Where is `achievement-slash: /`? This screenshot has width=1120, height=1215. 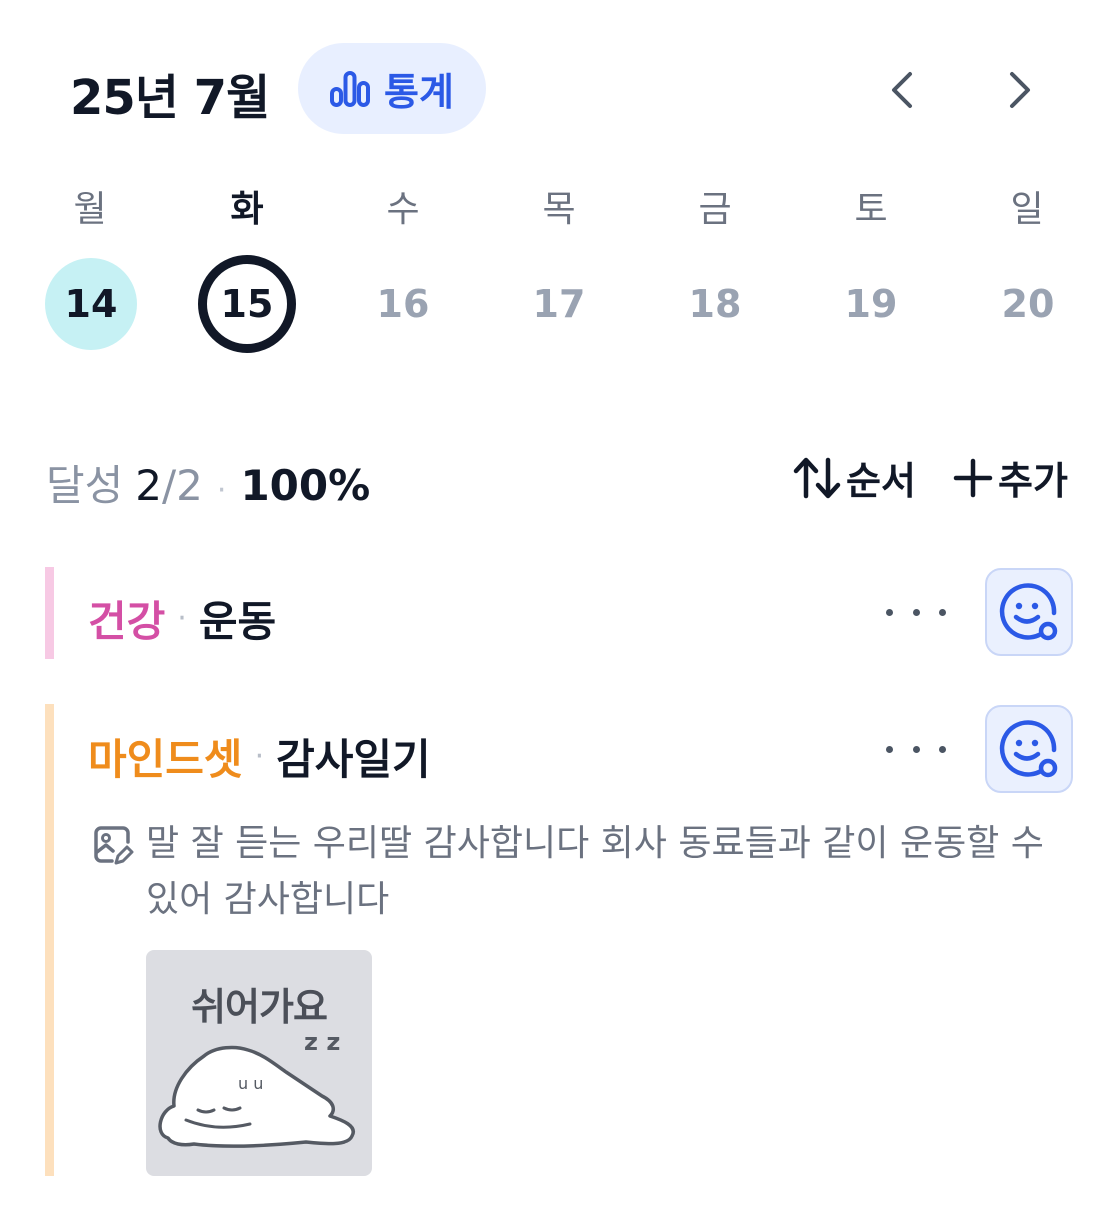
achievement-slash: / is located at coordinates (169, 485).